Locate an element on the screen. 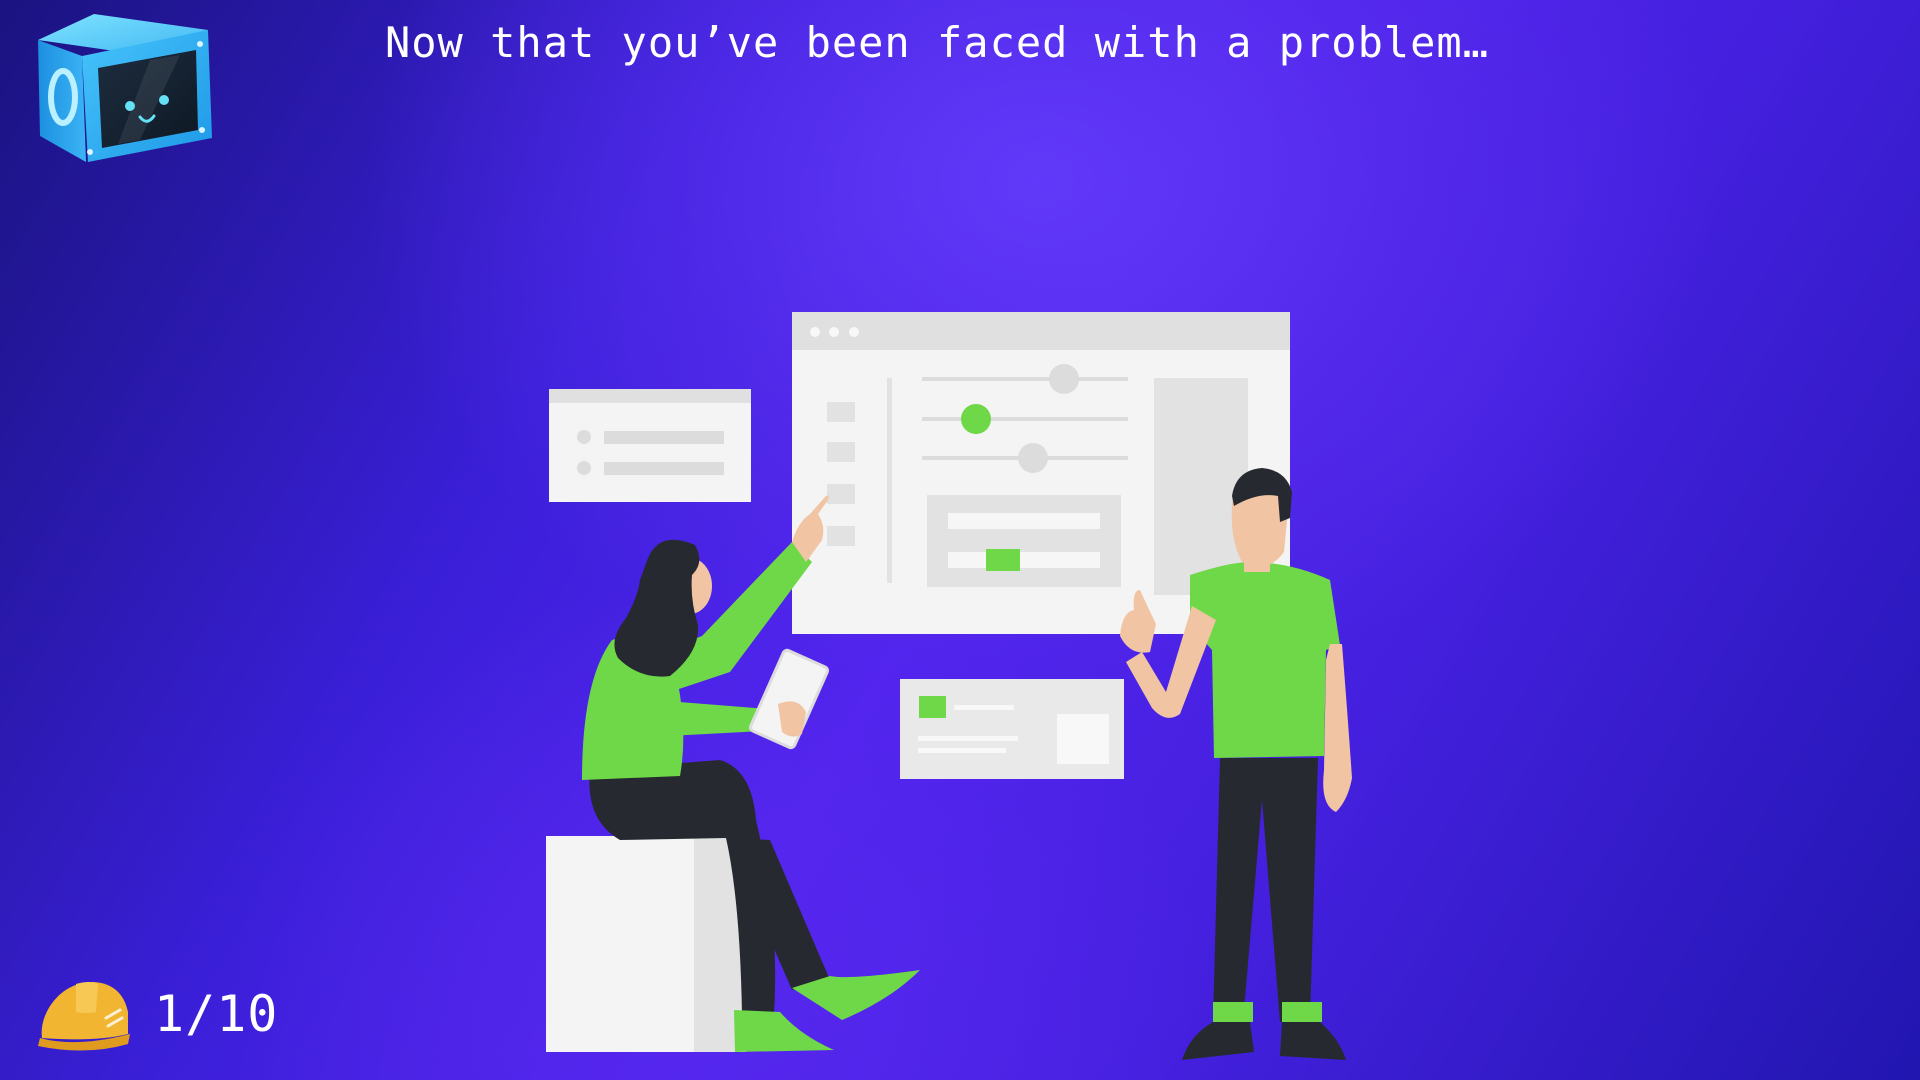 This screenshot has height=1080, width=1920. cube-seat is located at coordinates (646, 944).